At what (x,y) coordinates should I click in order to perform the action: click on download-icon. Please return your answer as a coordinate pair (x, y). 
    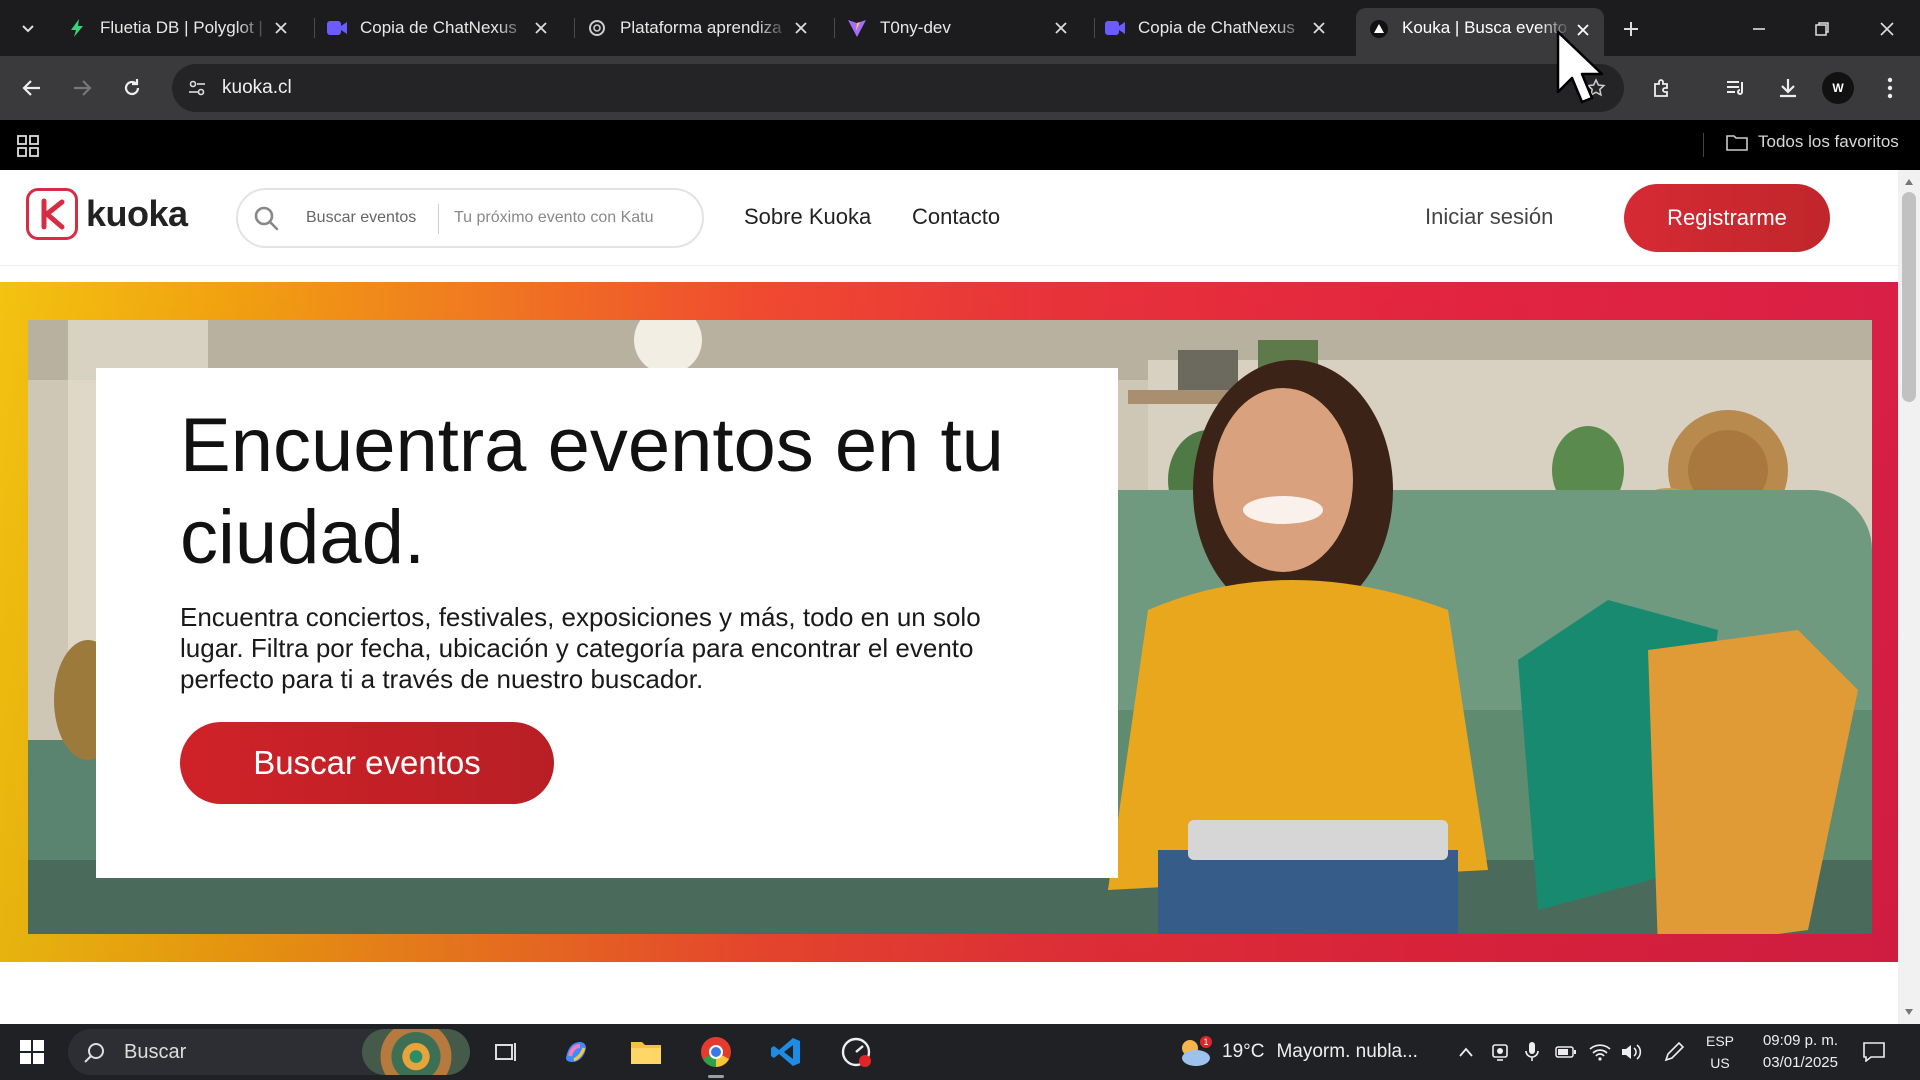
    Looking at the image, I should click on (1788, 88).